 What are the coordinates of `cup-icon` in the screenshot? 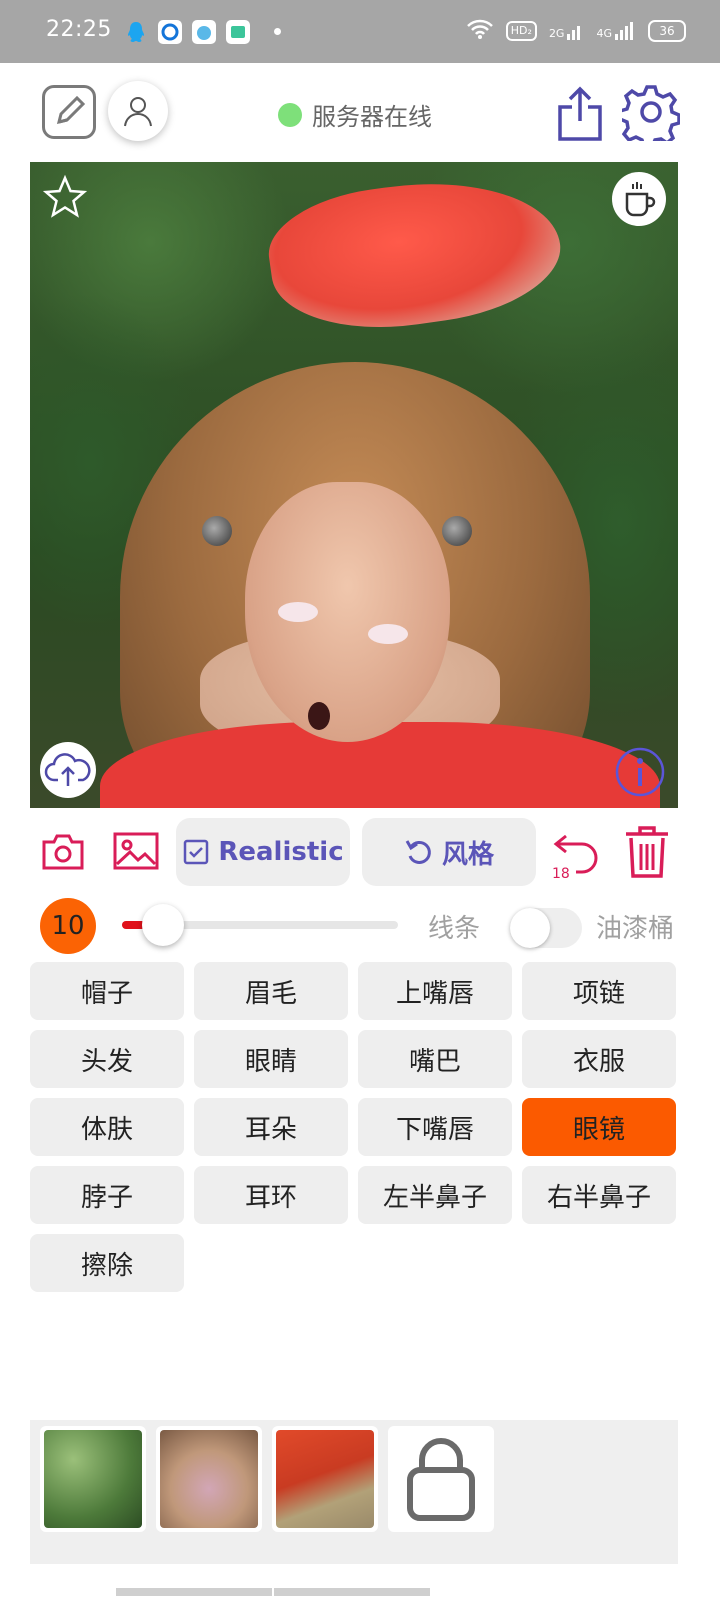 It's located at (640, 199).